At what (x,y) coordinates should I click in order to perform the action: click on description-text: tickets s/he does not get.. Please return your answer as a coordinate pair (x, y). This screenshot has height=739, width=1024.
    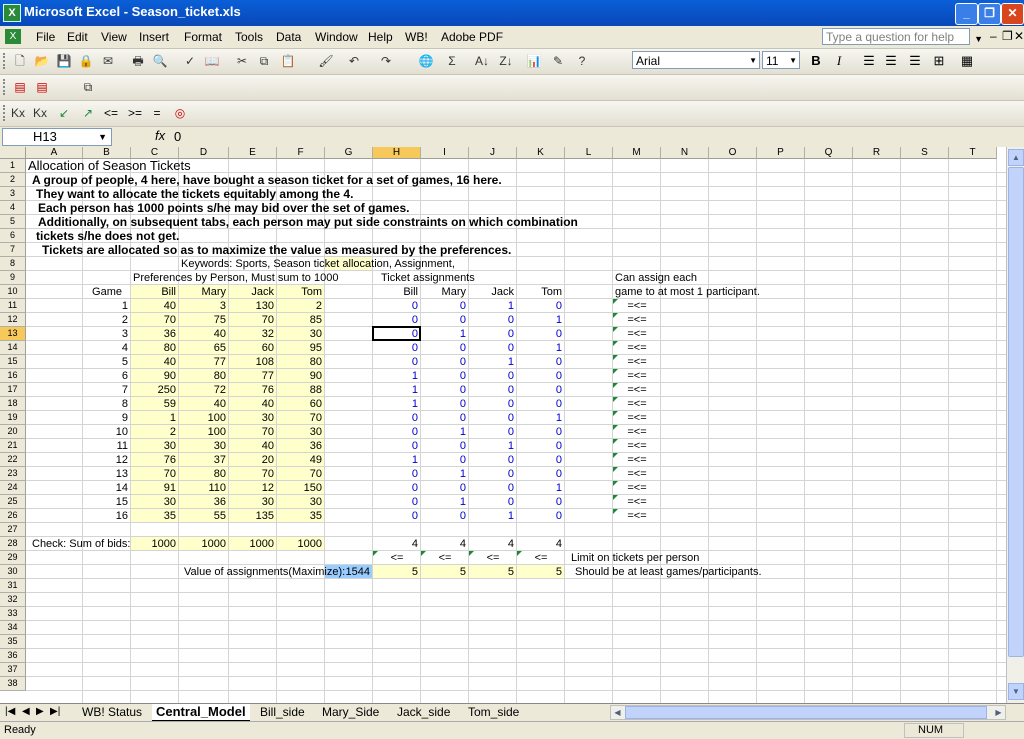
    Looking at the image, I should click on (107, 236).